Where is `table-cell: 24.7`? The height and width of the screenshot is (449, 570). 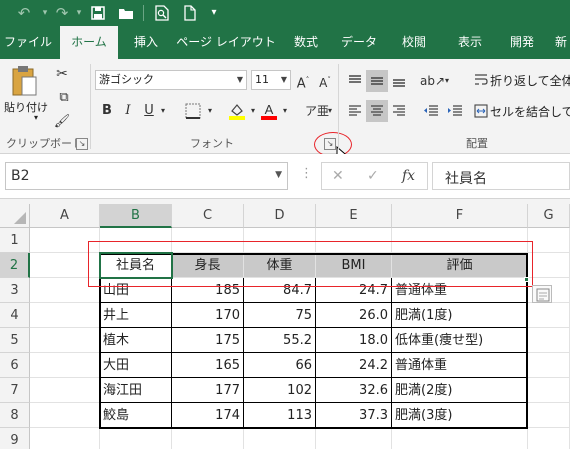
table-cell: 24.7 is located at coordinates (354, 290).